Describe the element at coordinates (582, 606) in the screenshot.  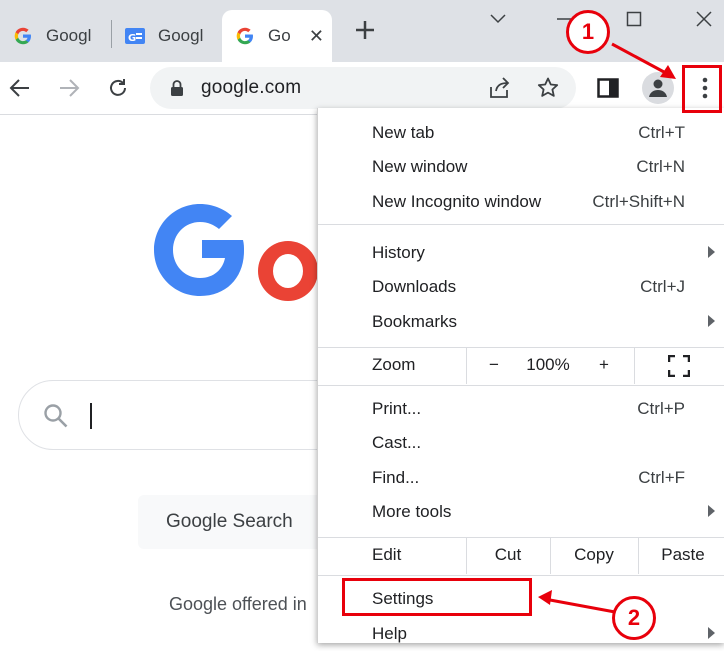
I see `arrow-step2` at that location.